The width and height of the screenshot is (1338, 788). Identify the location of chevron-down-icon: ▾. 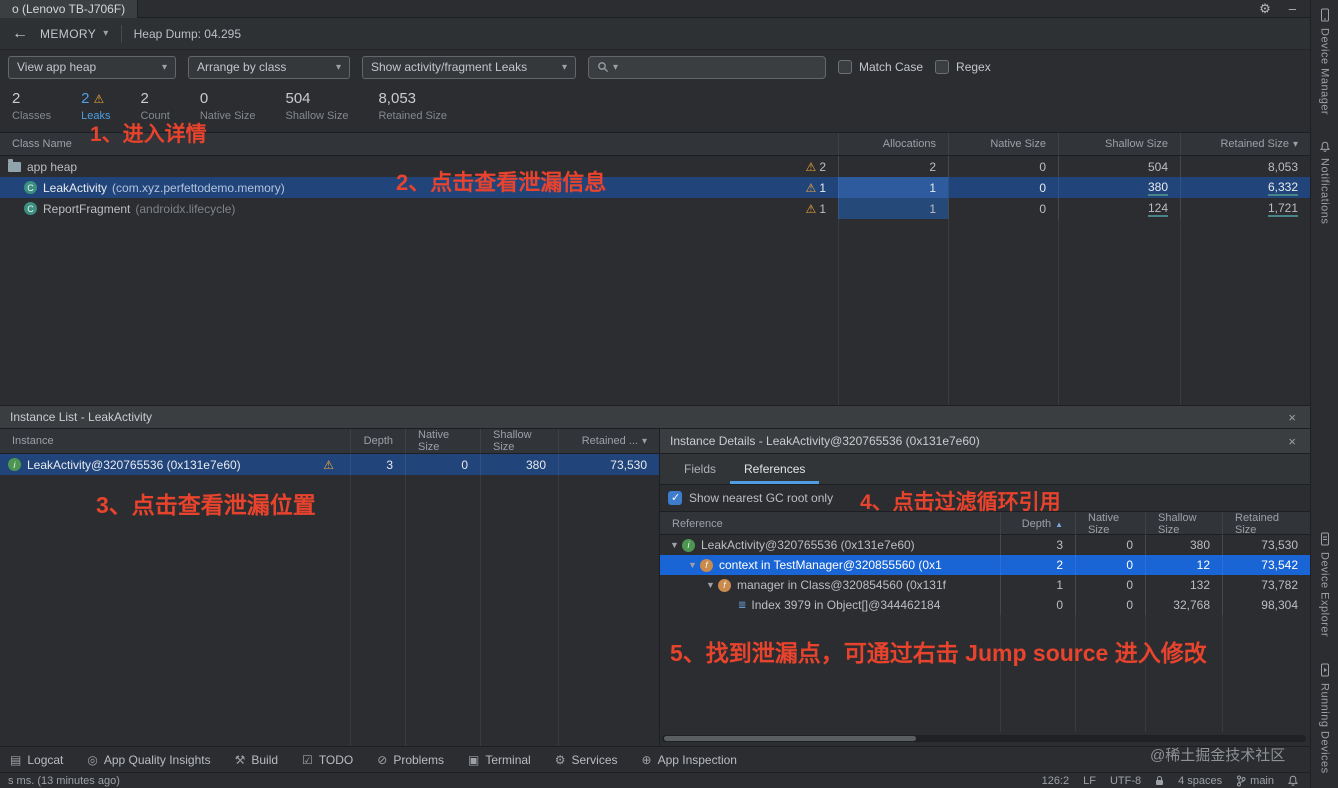
(564, 67).